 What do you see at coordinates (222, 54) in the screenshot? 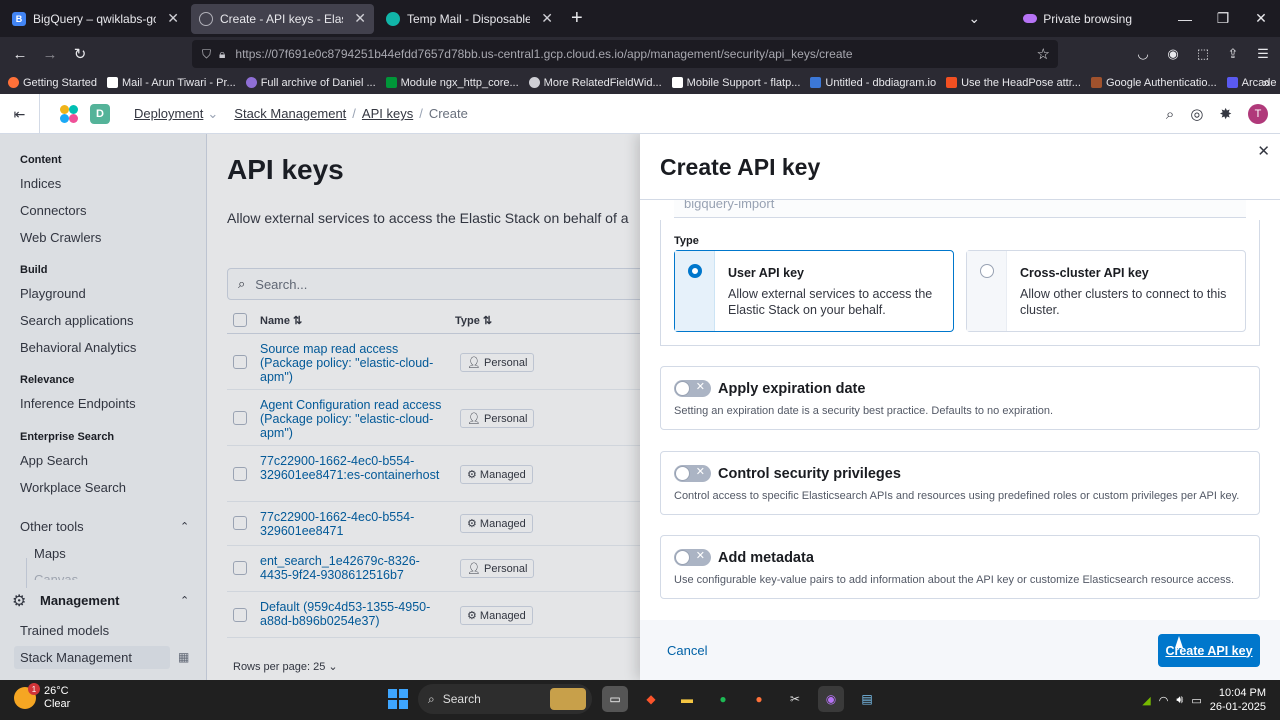
I see `lock-icon: 🔒︎` at bounding box center [222, 54].